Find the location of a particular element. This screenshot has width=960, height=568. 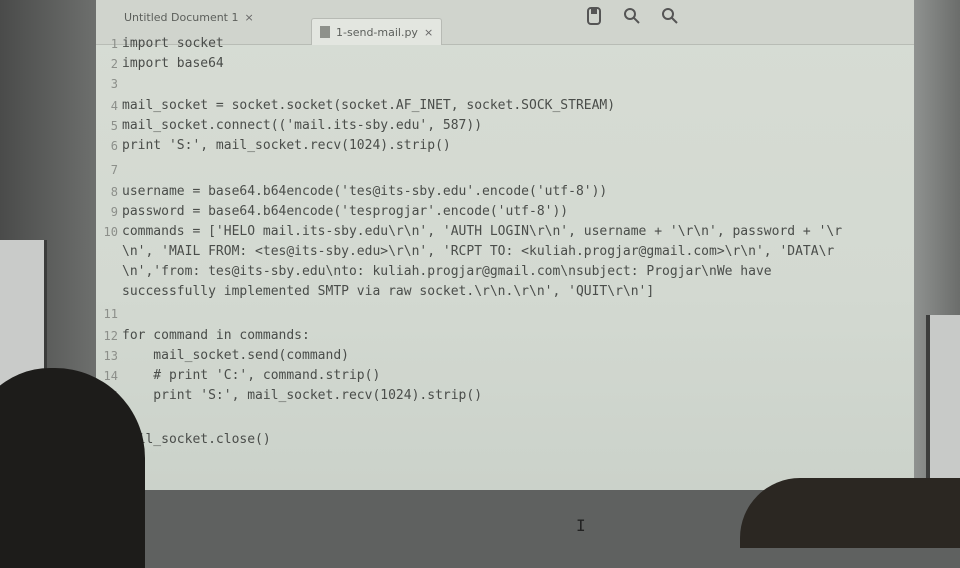

code-text: # print 'C:', command.strip() is located at coordinates (251, 375).